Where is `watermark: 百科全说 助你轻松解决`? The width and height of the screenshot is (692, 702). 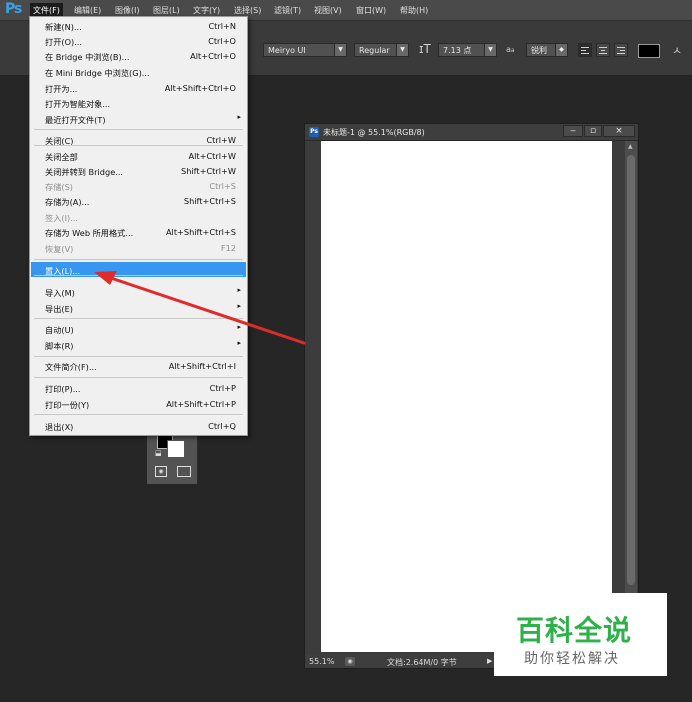 watermark: 百科全说 助你轻松解决 is located at coordinates (580, 634).